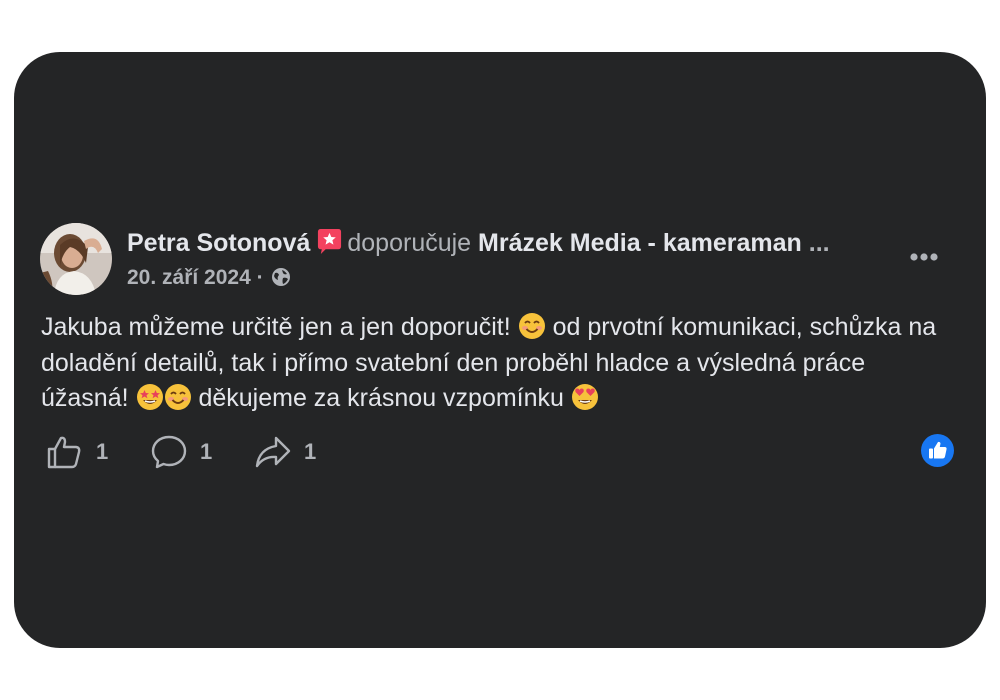 Image resolution: width=1000 pixels, height=700 pixels. I want to click on globe-icon, so click(281, 277).